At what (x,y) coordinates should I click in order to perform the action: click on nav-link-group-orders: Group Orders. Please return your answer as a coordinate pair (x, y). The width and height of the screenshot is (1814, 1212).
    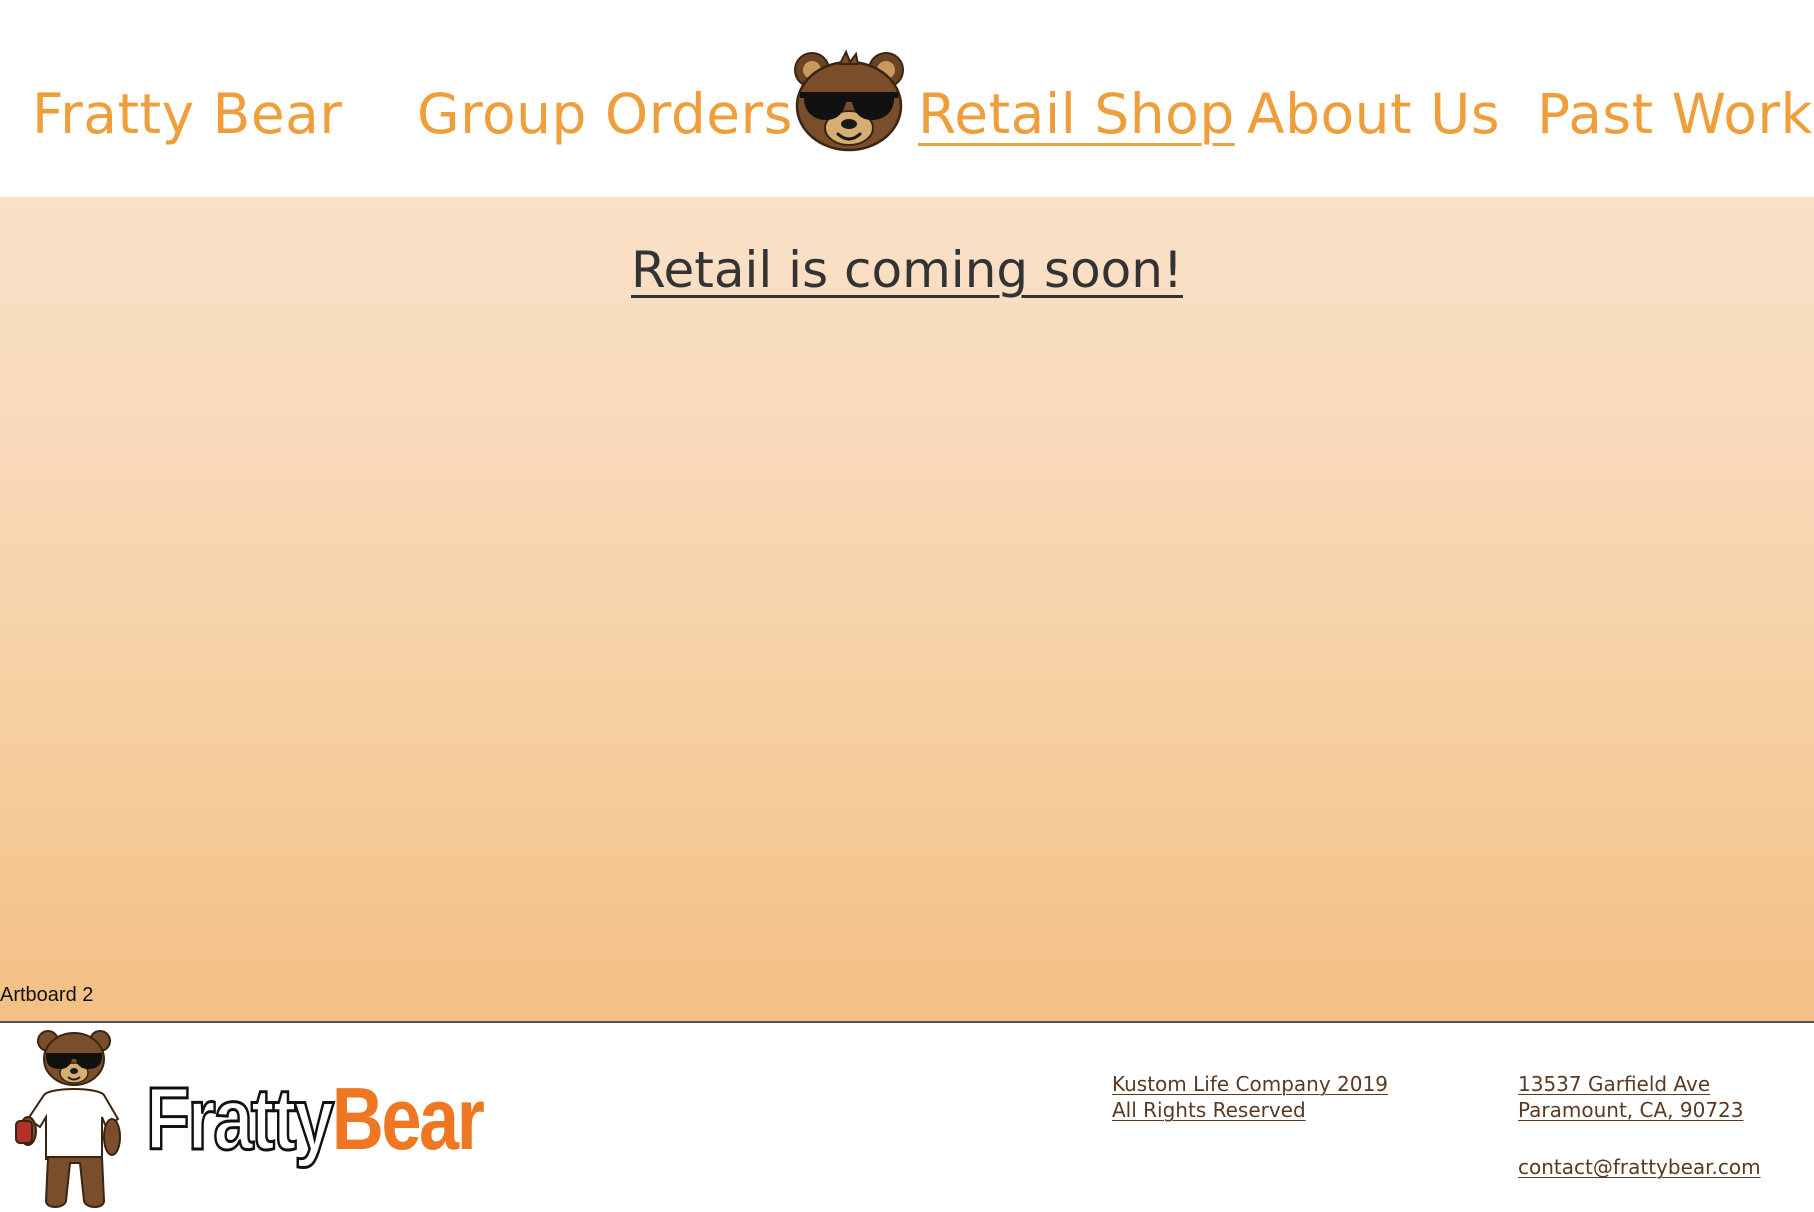
    Looking at the image, I should click on (605, 114).